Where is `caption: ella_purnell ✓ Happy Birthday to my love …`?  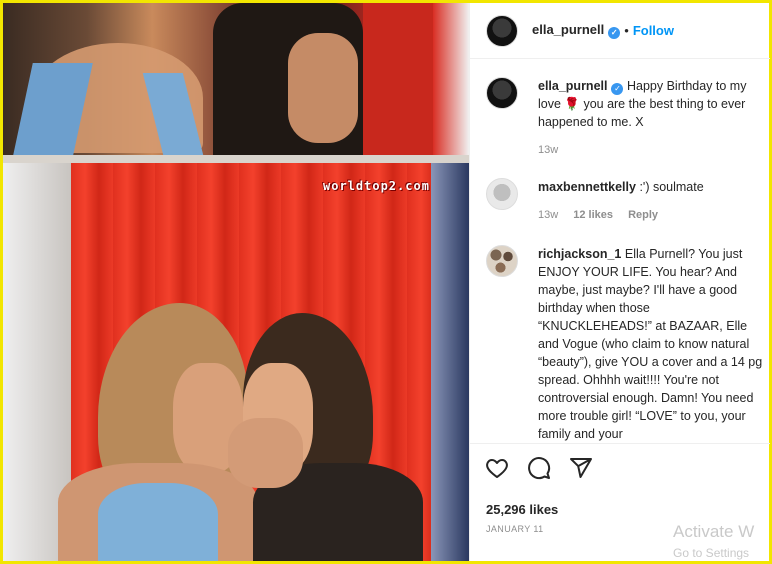 caption: ella_purnell ✓ Happy Birthday to my love … is located at coordinates (626, 118).